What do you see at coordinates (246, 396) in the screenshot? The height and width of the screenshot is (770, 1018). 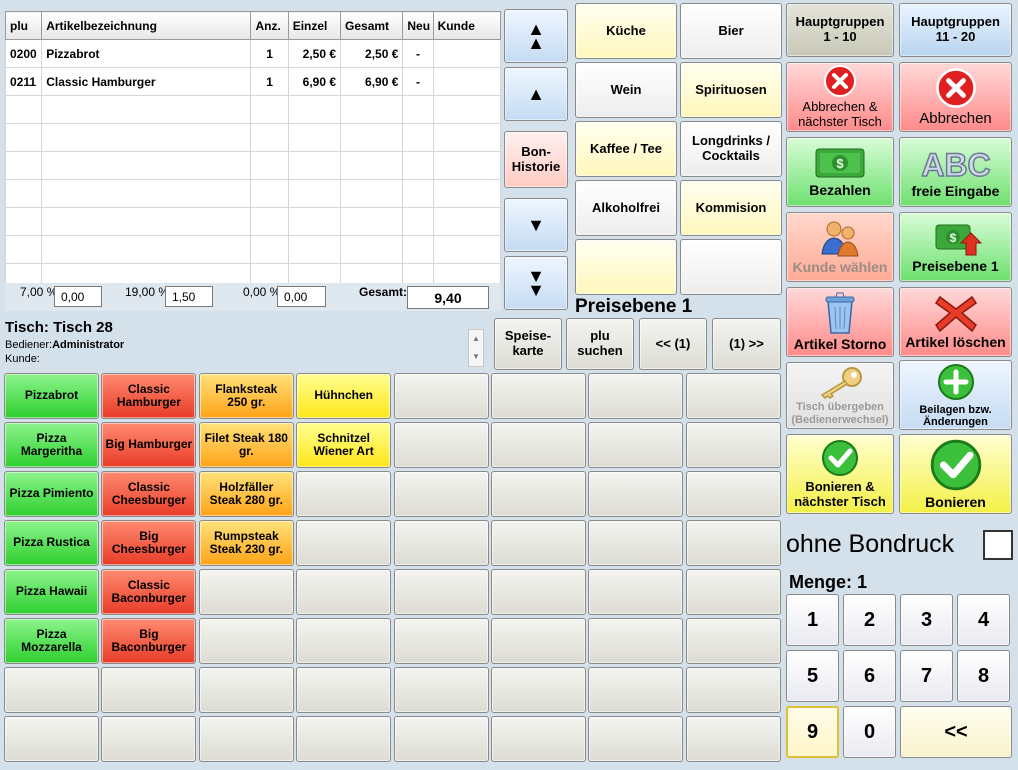 I see `product-button: Flanksteak 250 gr.` at bounding box center [246, 396].